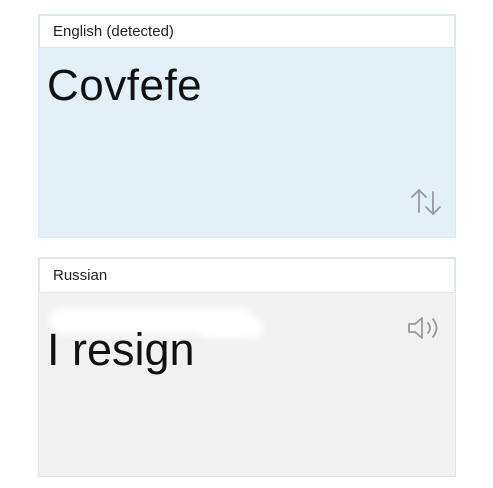 This screenshot has height=488, width=493. What do you see at coordinates (423, 328) in the screenshot?
I see `speaker-icon` at bounding box center [423, 328].